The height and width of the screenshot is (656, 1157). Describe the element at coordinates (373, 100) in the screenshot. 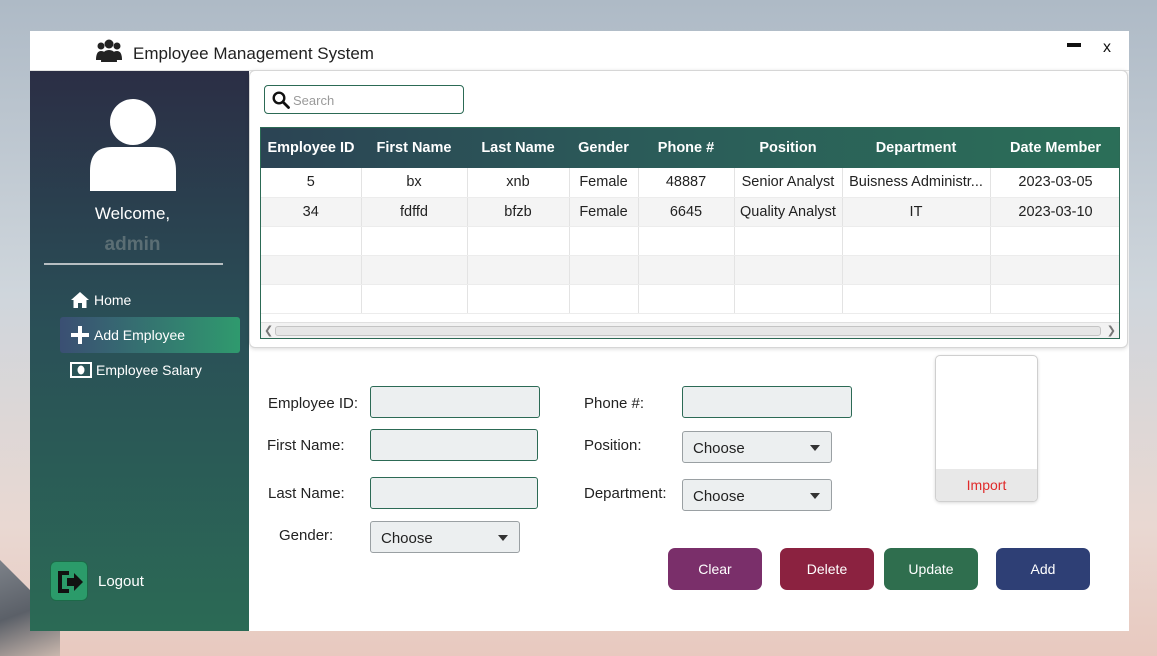

I see `search-input` at that location.